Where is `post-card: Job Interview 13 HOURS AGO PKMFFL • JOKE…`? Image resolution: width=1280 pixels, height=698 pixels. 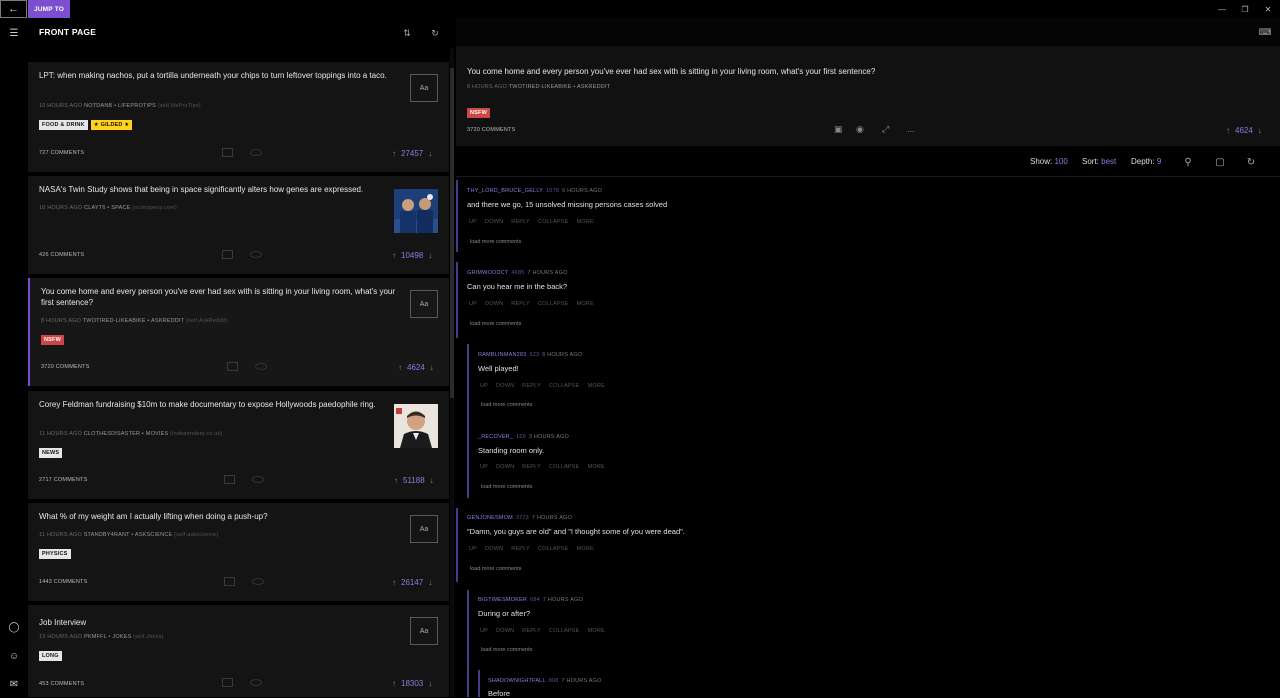 post-card: Job Interview 13 HOURS AGO PKMFFL • JOKE… is located at coordinates (238, 651).